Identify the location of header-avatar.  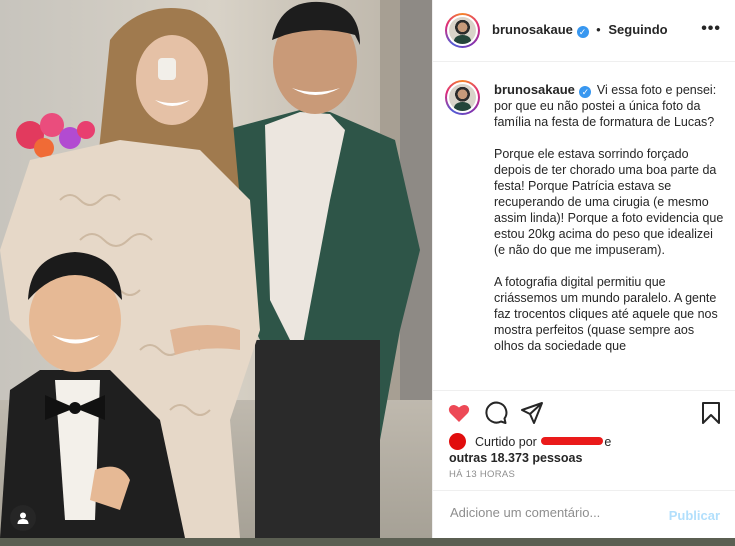
(462, 30).